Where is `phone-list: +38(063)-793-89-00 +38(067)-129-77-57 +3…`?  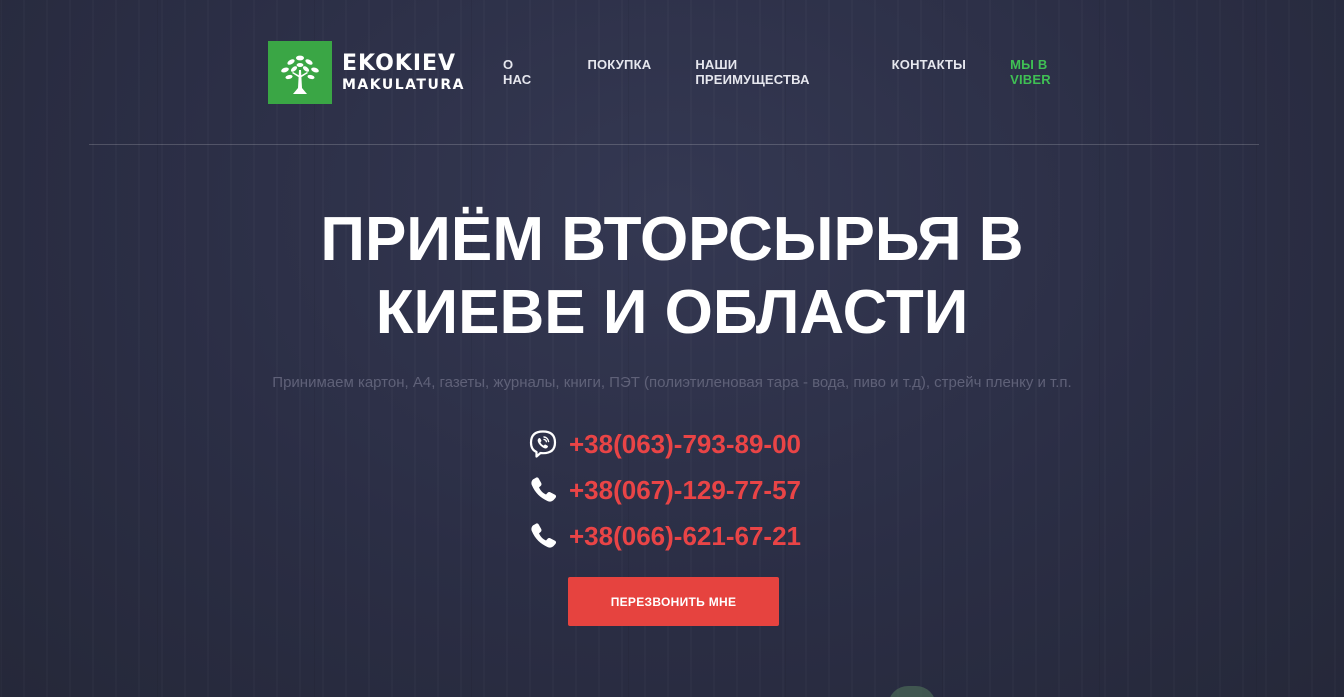 phone-list: +38(063)-793-89-00 +38(067)-129-77-57 +3… is located at coordinates (687, 490).